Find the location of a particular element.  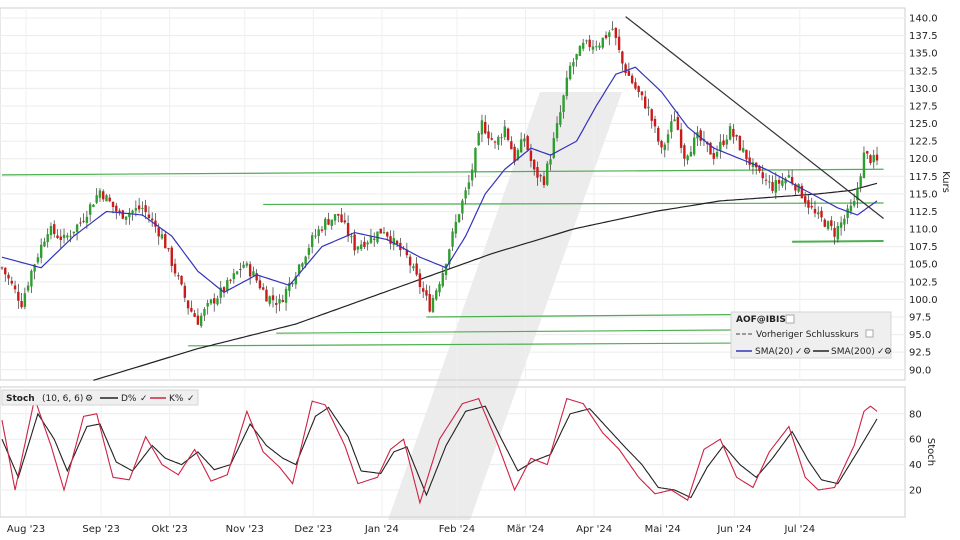

settings-icon is located at coordinates (790, 319).